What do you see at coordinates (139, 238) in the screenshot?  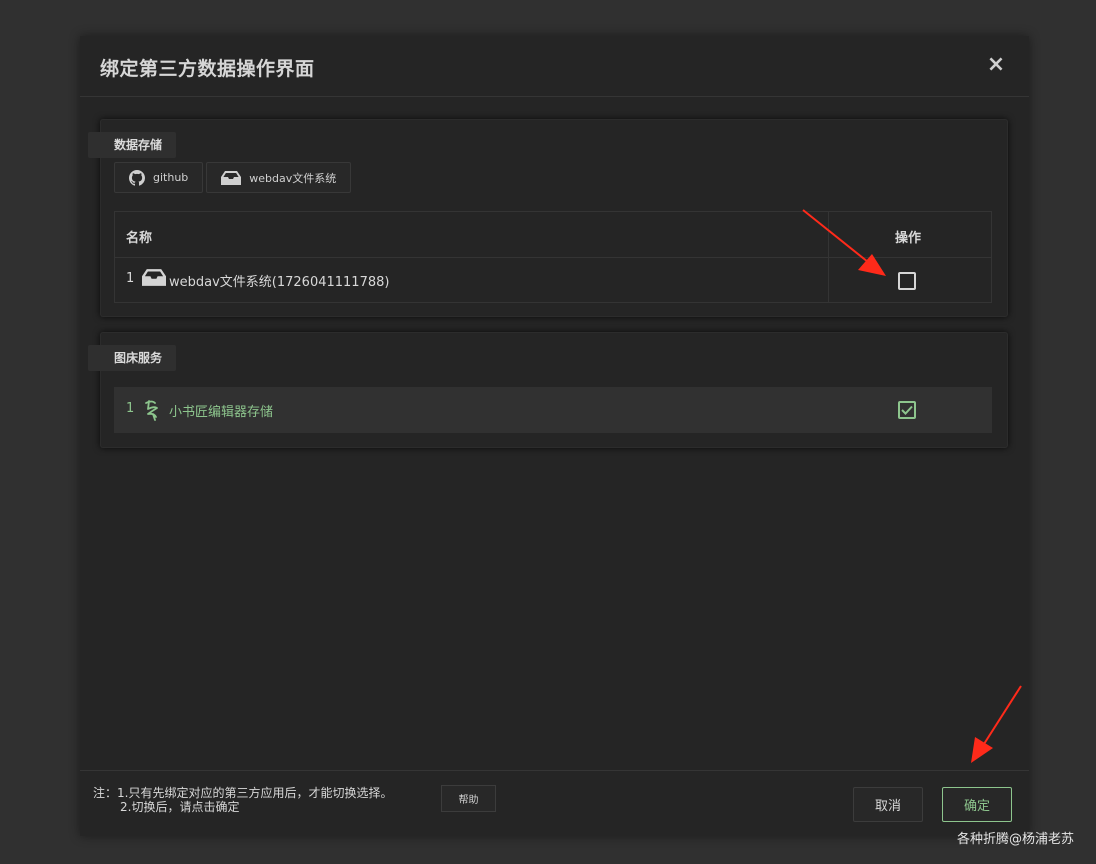 I see `column-header-name: 名称` at bounding box center [139, 238].